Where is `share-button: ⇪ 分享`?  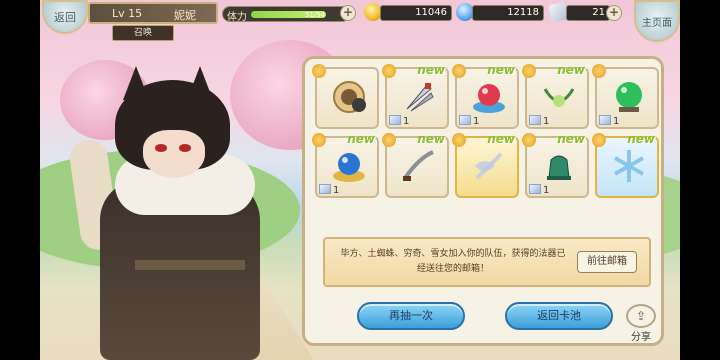
share-button: ⇪ 分享 is located at coordinates (641, 324).